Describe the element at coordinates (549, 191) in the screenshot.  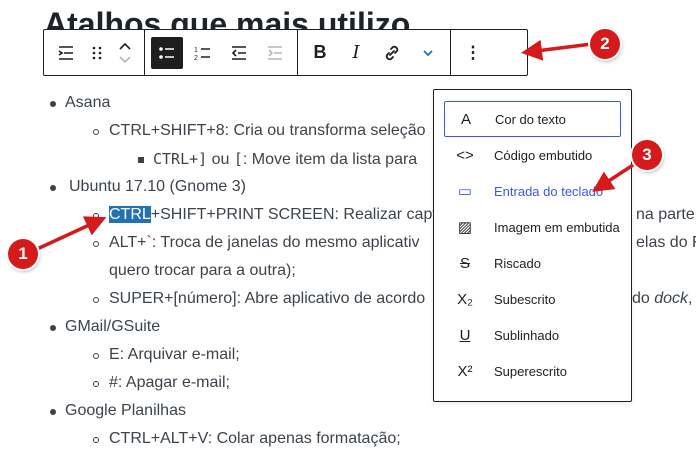
I see `menu-item-label: Entrada do teclado` at that location.